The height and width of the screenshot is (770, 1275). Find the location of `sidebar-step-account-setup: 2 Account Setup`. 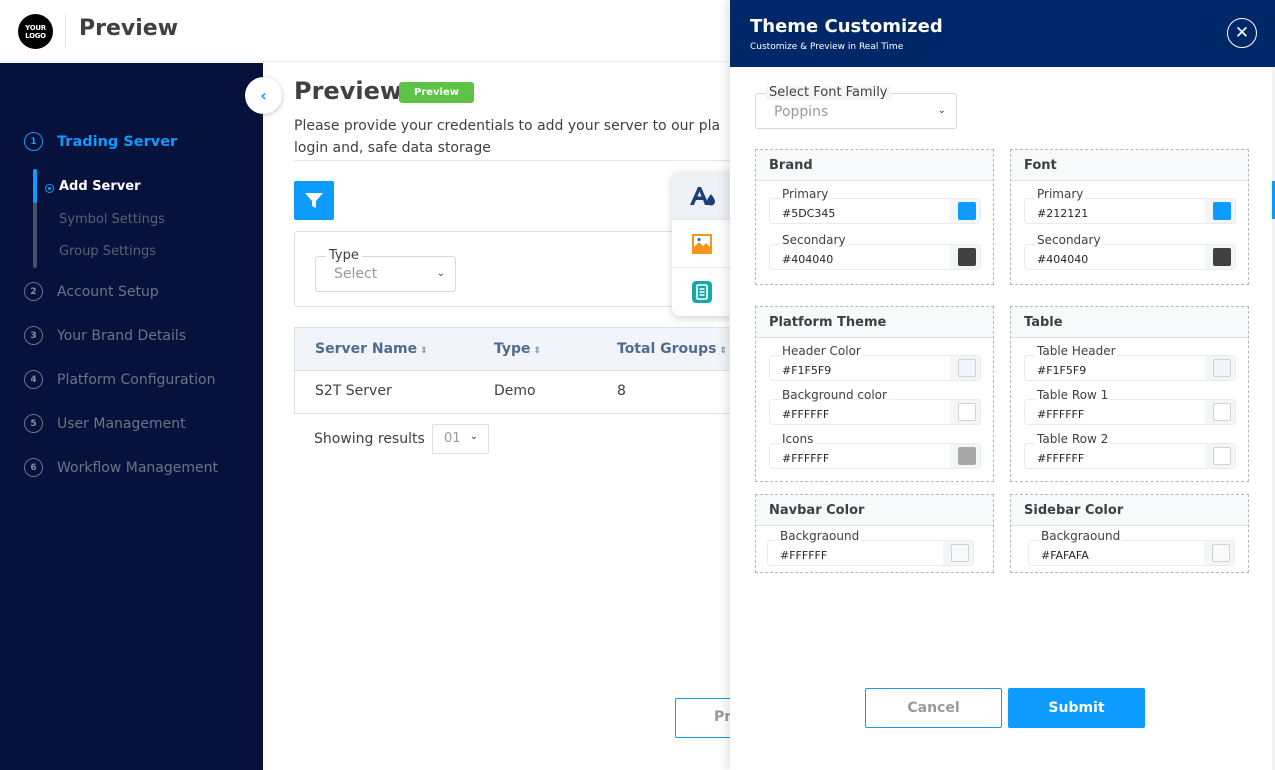

sidebar-step-account-setup: 2 Account Setup is located at coordinates (91, 291).